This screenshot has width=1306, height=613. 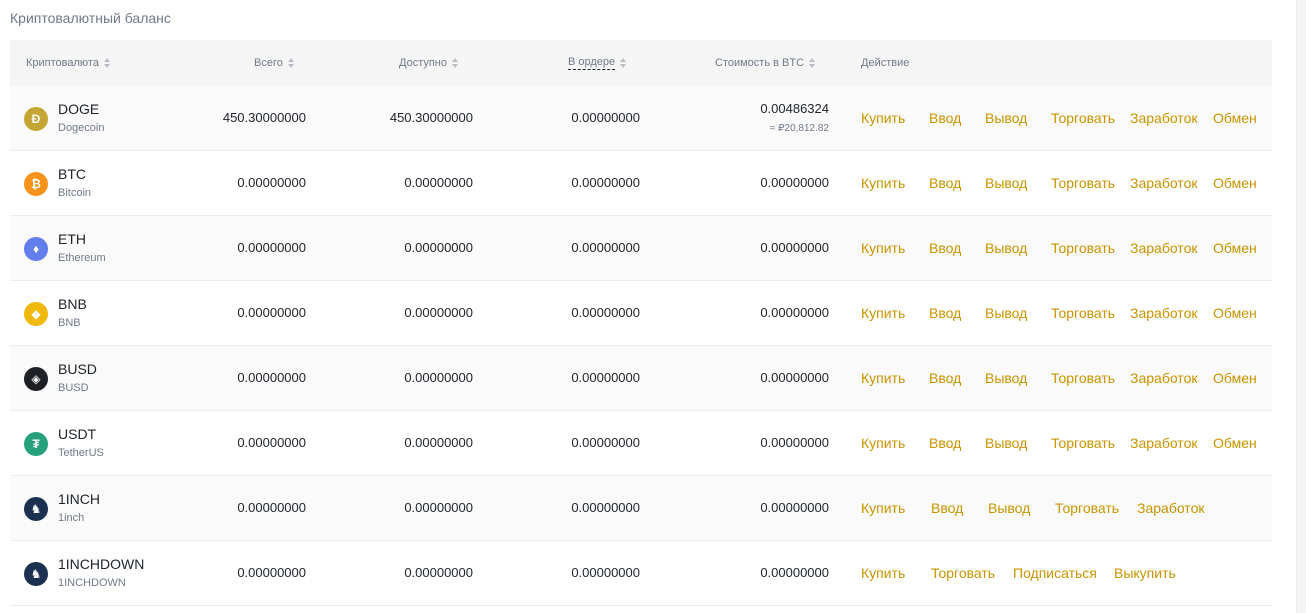 I want to click on coin-symbol: 1INCHDOWN, so click(x=101, y=564).